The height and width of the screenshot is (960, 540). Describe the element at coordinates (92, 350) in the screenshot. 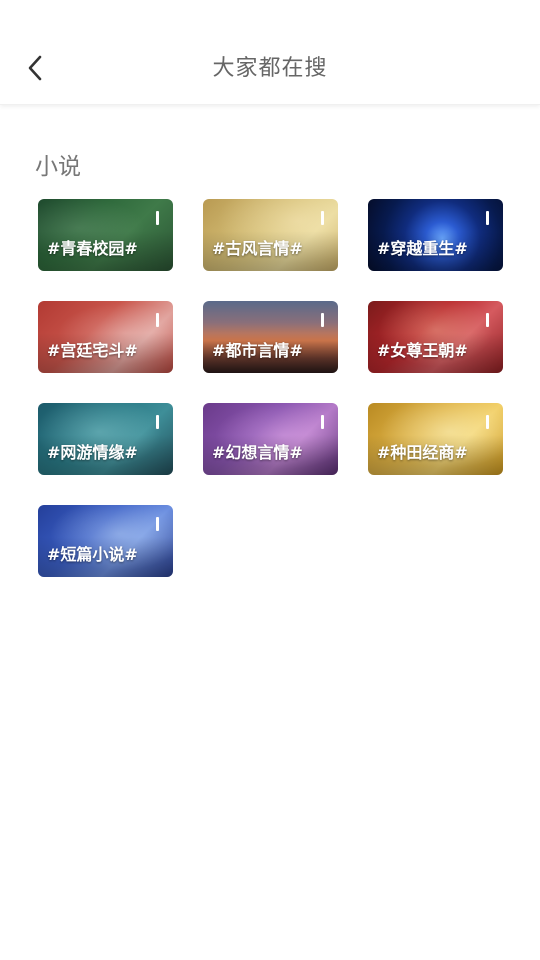

I see `card-label: #宫廷宅斗#` at that location.